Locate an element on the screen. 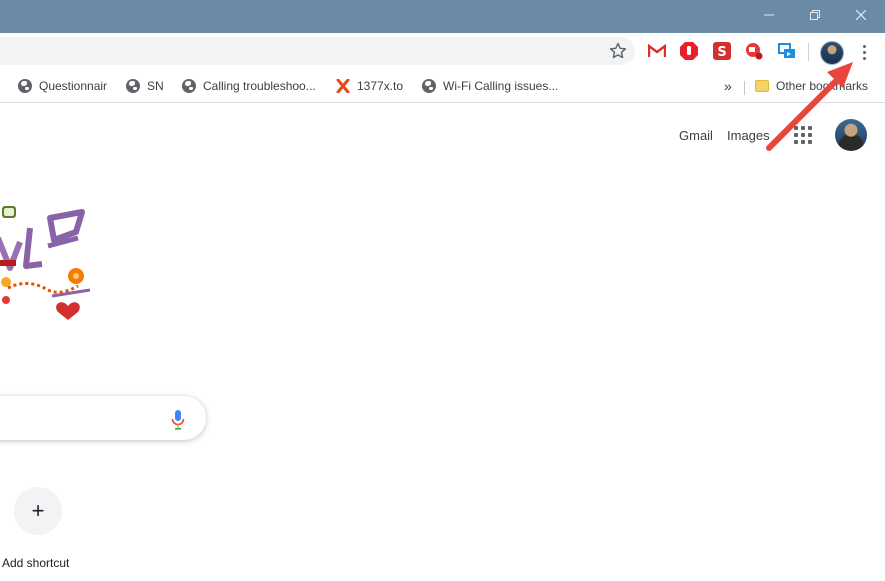 Image resolution: width=885 pixels, height=581 pixels. add-shortcut-label: Add shortcut is located at coordinates (36, 563).